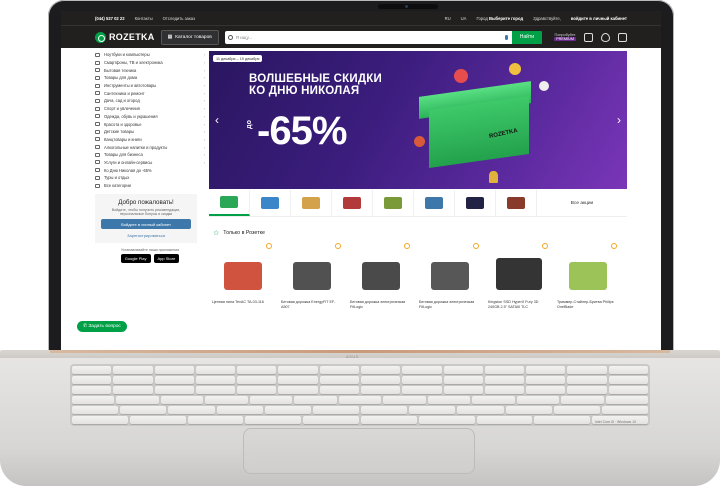 This screenshot has height=486, width=720. I want to click on lang-ua: UA, so click(464, 18).